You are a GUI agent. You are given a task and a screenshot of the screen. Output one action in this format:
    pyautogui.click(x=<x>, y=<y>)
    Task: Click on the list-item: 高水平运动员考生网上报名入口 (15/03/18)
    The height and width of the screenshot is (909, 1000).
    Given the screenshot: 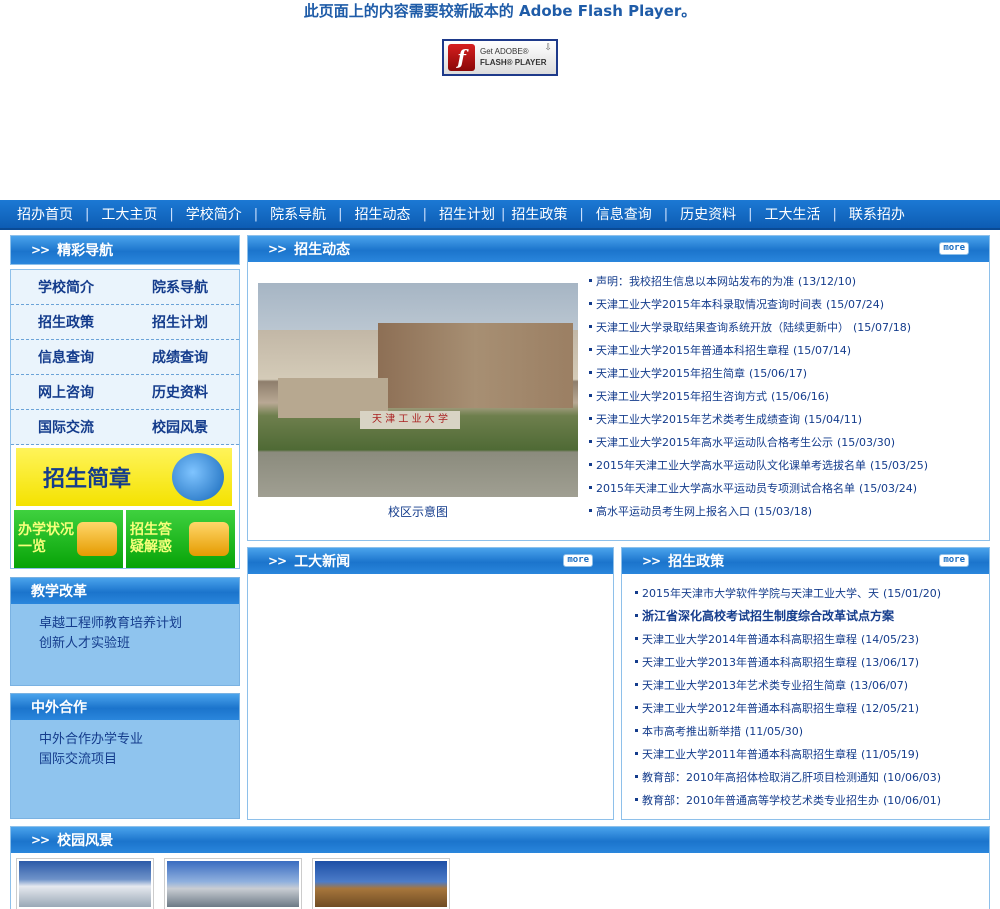 What is the action you would take?
    pyautogui.click(x=758, y=511)
    